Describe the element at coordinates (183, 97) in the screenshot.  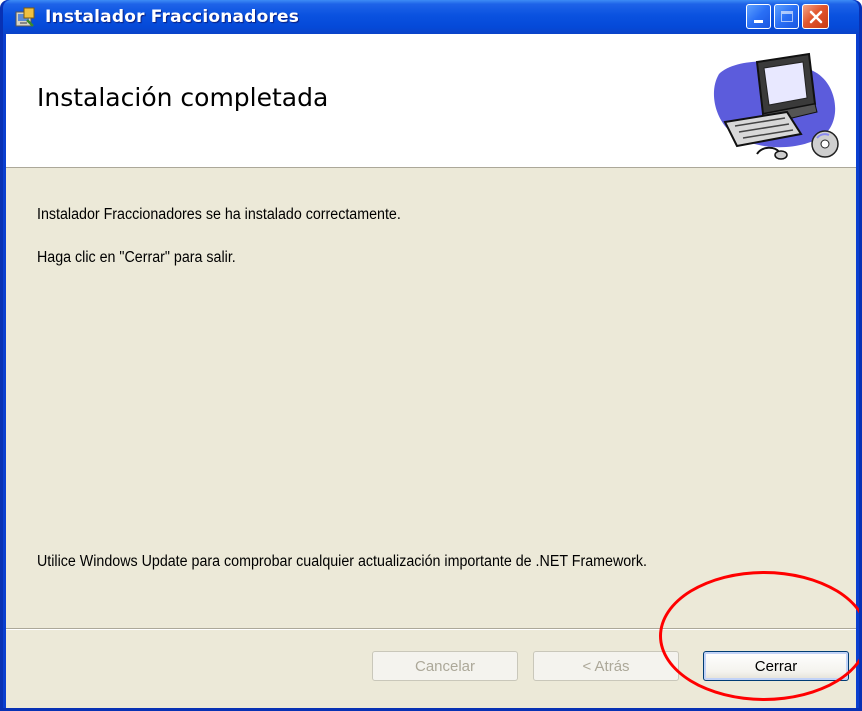
I see `page-title: Instalación completada` at that location.